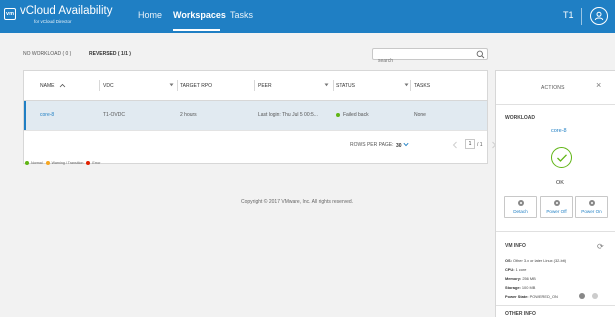 The image size is (615, 317). Describe the element at coordinates (561, 157) in the screenshot. I see `status-ok-icon` at that location.